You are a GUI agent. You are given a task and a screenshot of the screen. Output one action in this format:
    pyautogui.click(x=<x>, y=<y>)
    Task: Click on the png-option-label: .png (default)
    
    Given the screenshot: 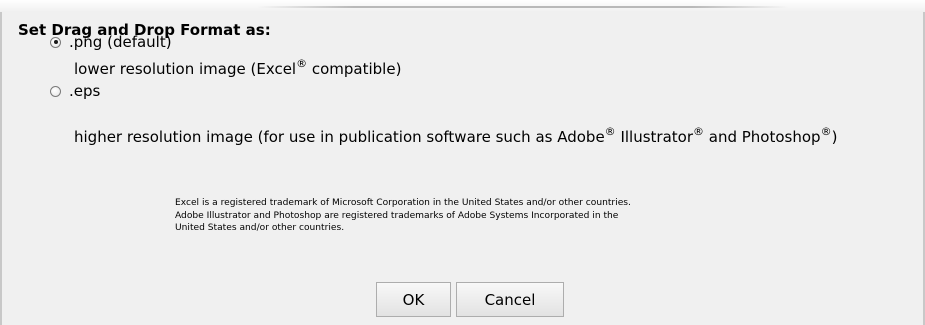 What is the action you would take?
    pyautogui.click(x=120, y=42)
    